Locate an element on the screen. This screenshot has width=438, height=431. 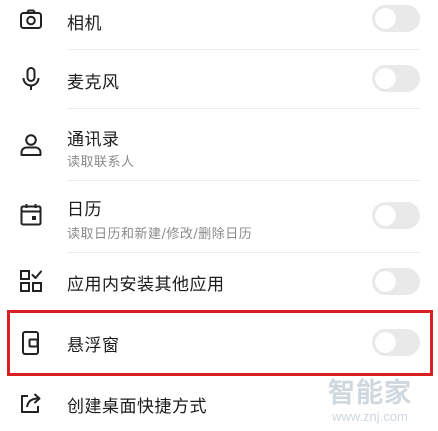
permission-subtitle: 读取联系人 is located at coordinates (101, 162).